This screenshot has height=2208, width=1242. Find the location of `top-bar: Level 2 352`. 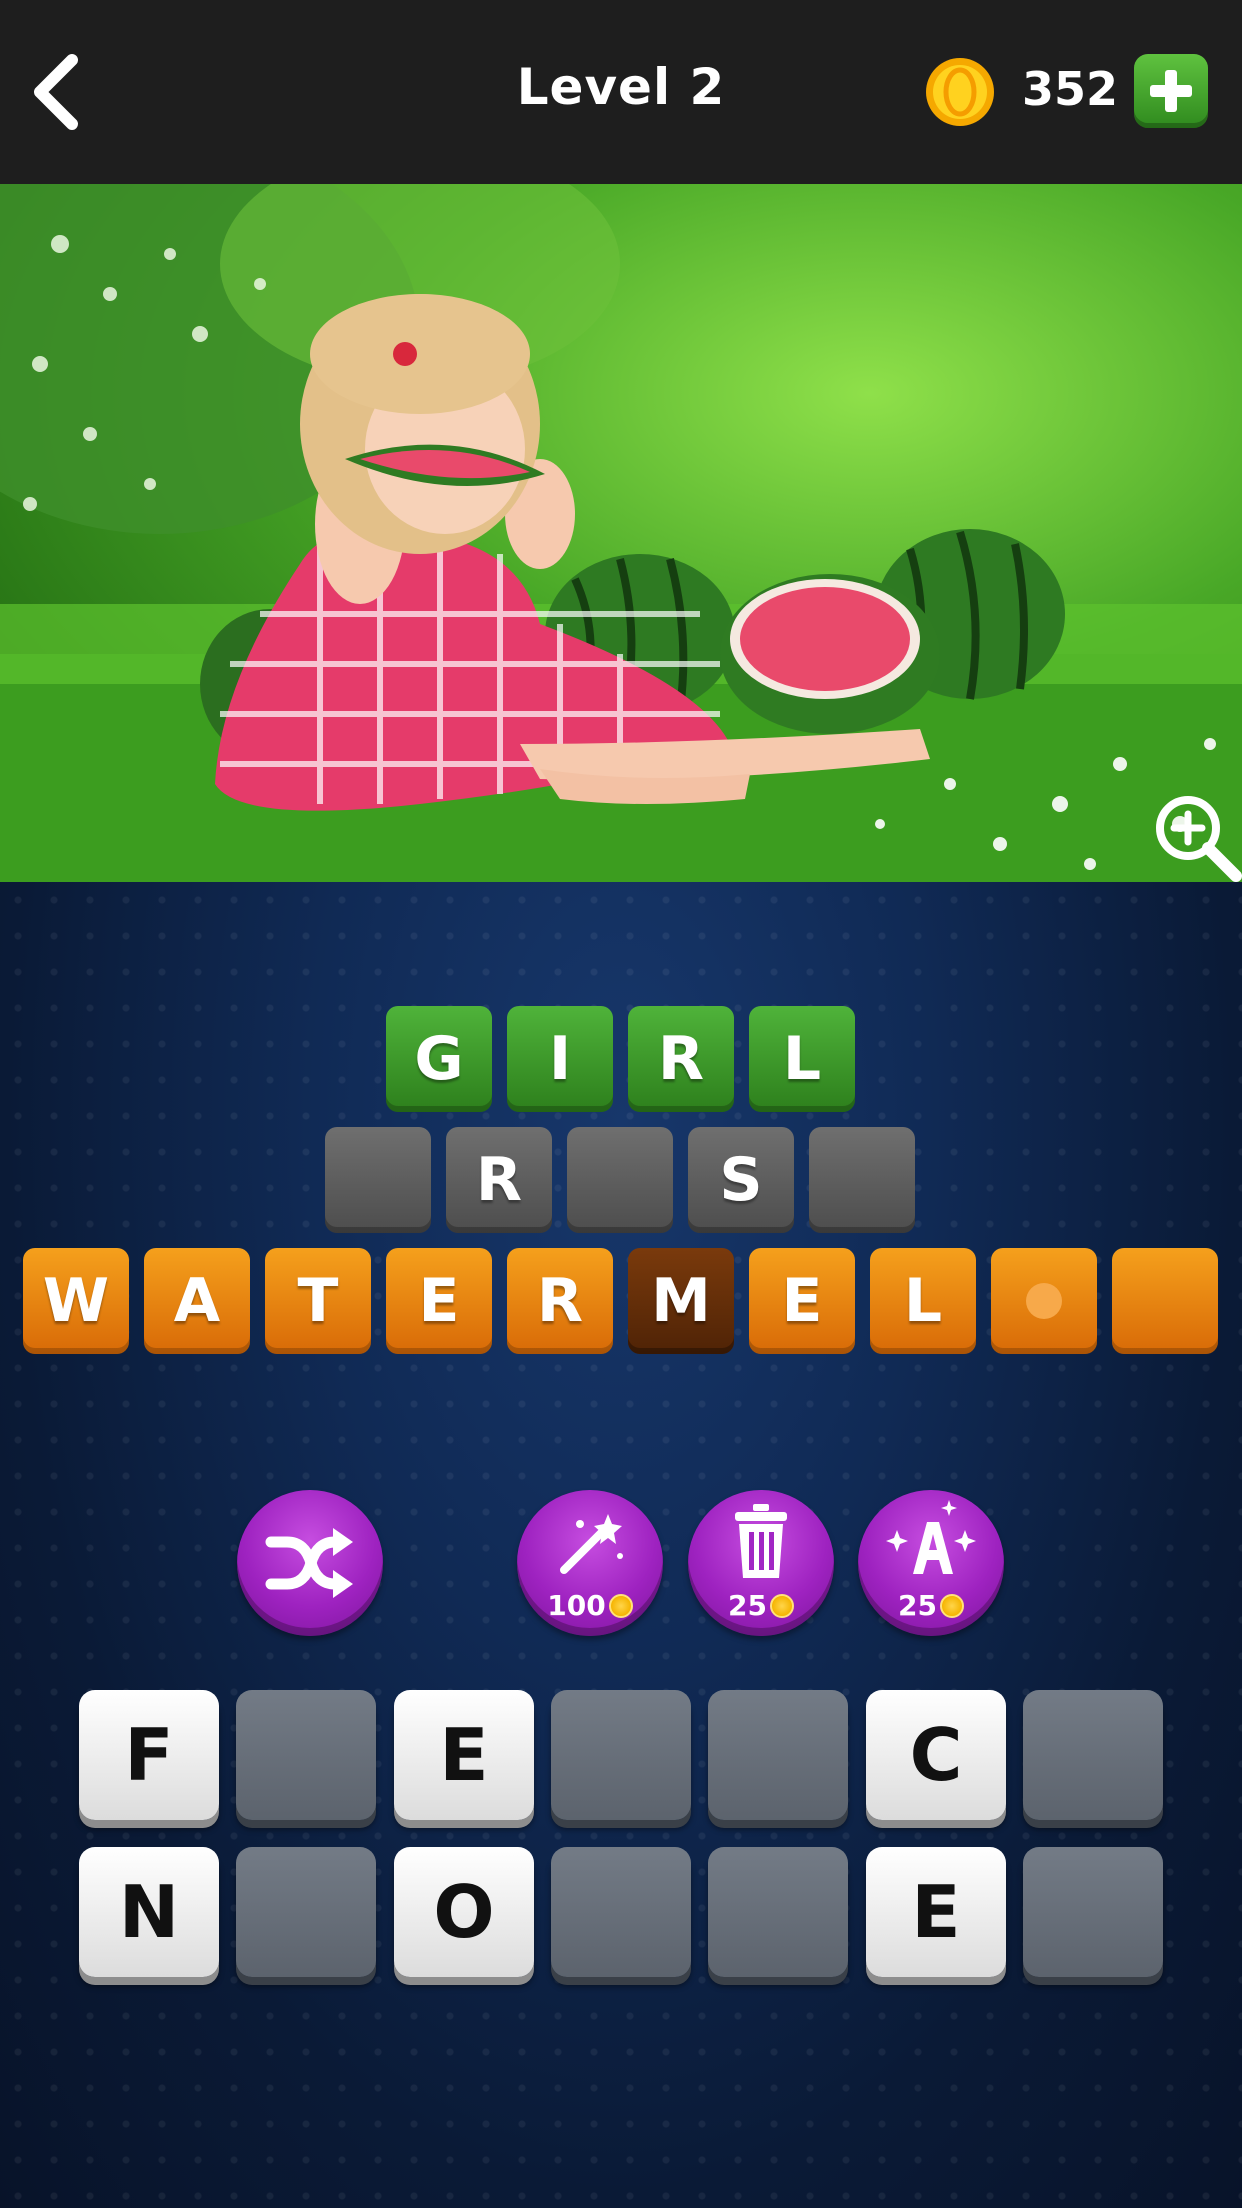

top-bar: Level 2 352 is located at coordinates (621, 92).